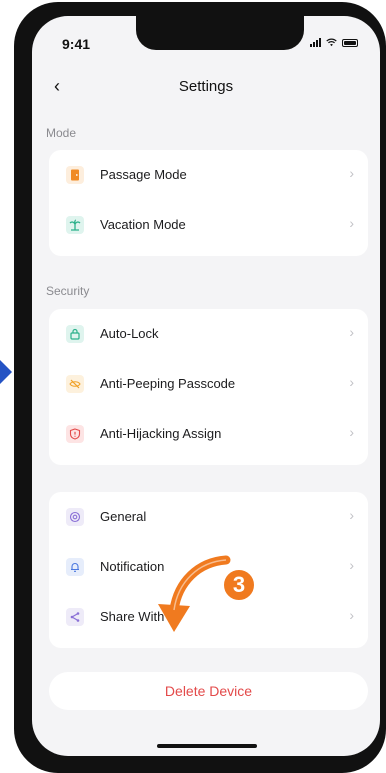  Describe the element at coordinates (168, 383) in the screenshot. I see `list-item-label: Anti-Peeping Passcode` at that location.